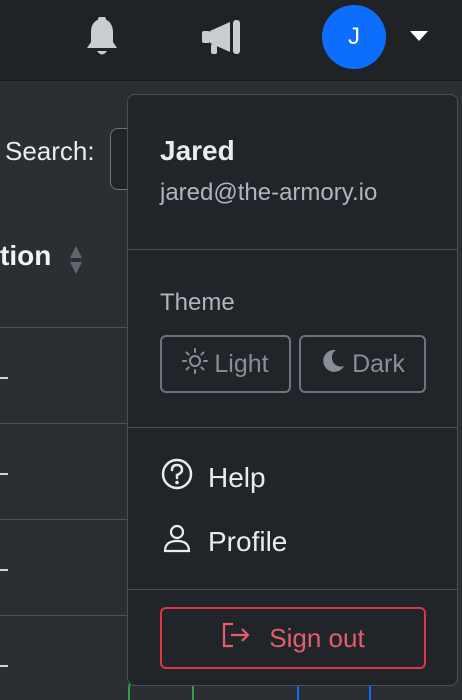  What do you see at coordinates (25, 256) in the screenshot?
I see `column-header: tion` at bounding box center [25, 256].